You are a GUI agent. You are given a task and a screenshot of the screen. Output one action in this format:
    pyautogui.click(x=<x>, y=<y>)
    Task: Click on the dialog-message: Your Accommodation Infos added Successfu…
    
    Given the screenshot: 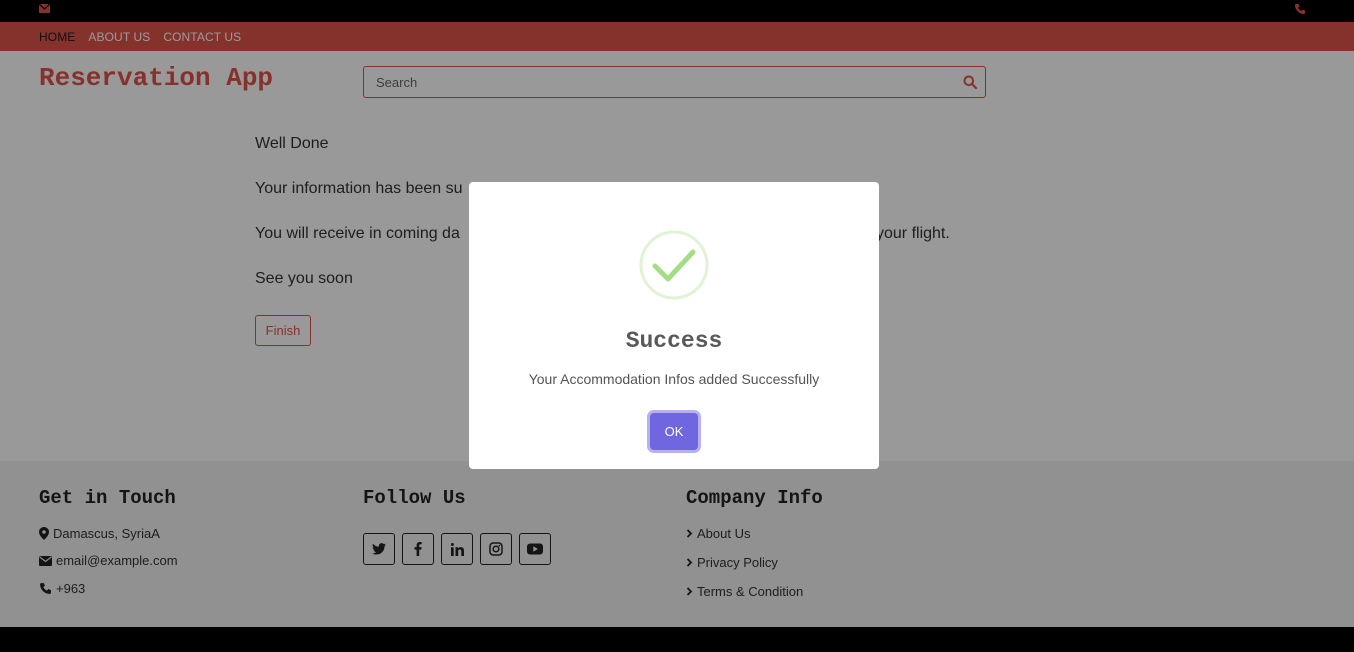 What is the action you would take?
    pyautogui.click(x=674, y=379)
    